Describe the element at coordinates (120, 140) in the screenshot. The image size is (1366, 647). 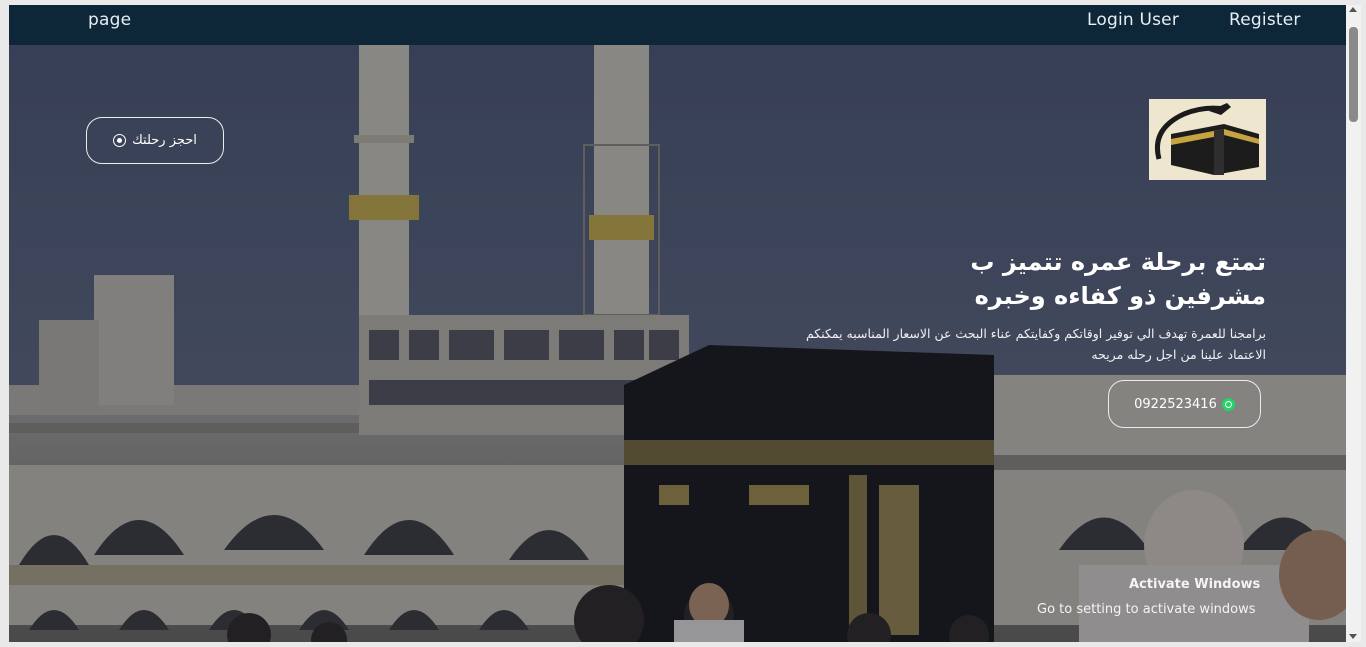
I see `circle-dot-icon` at that location.